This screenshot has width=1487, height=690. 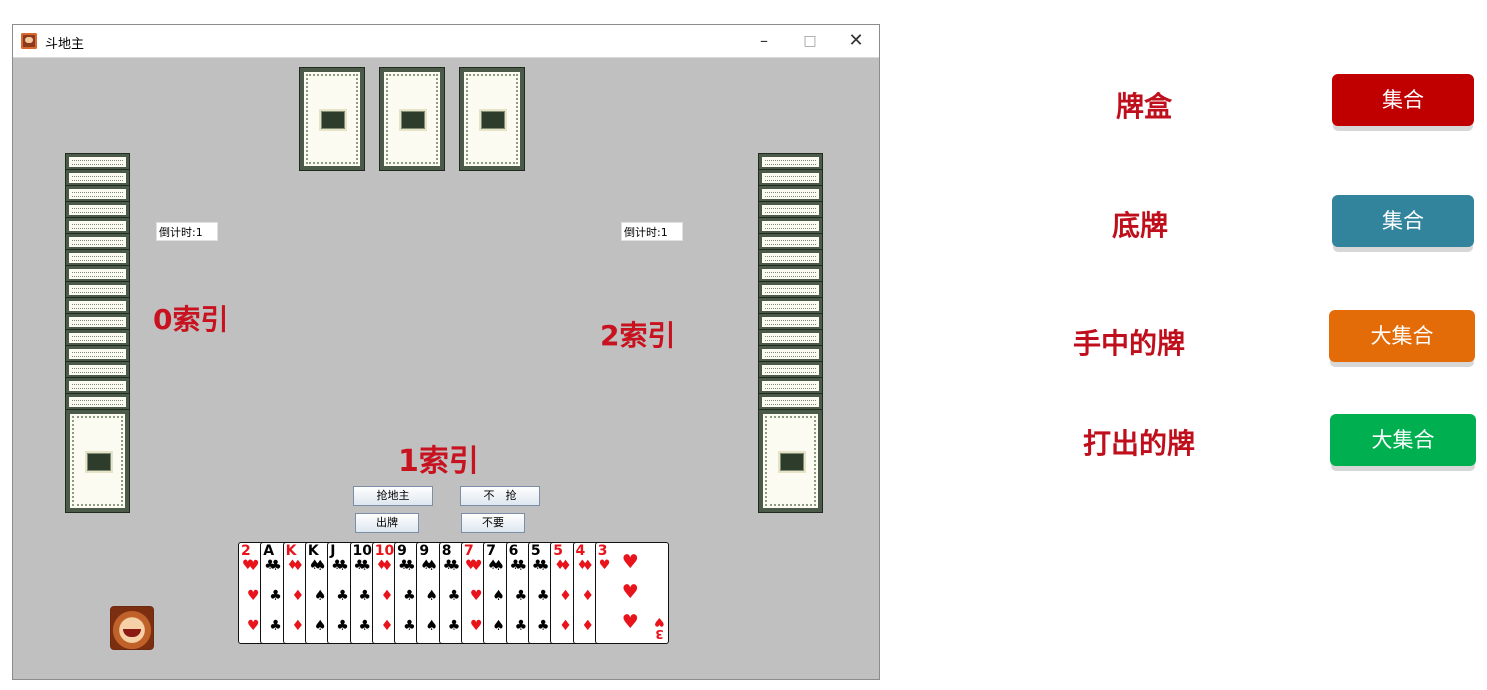 I want to click on right-countdown: 倒计时:1, so click(x=652, y=231).